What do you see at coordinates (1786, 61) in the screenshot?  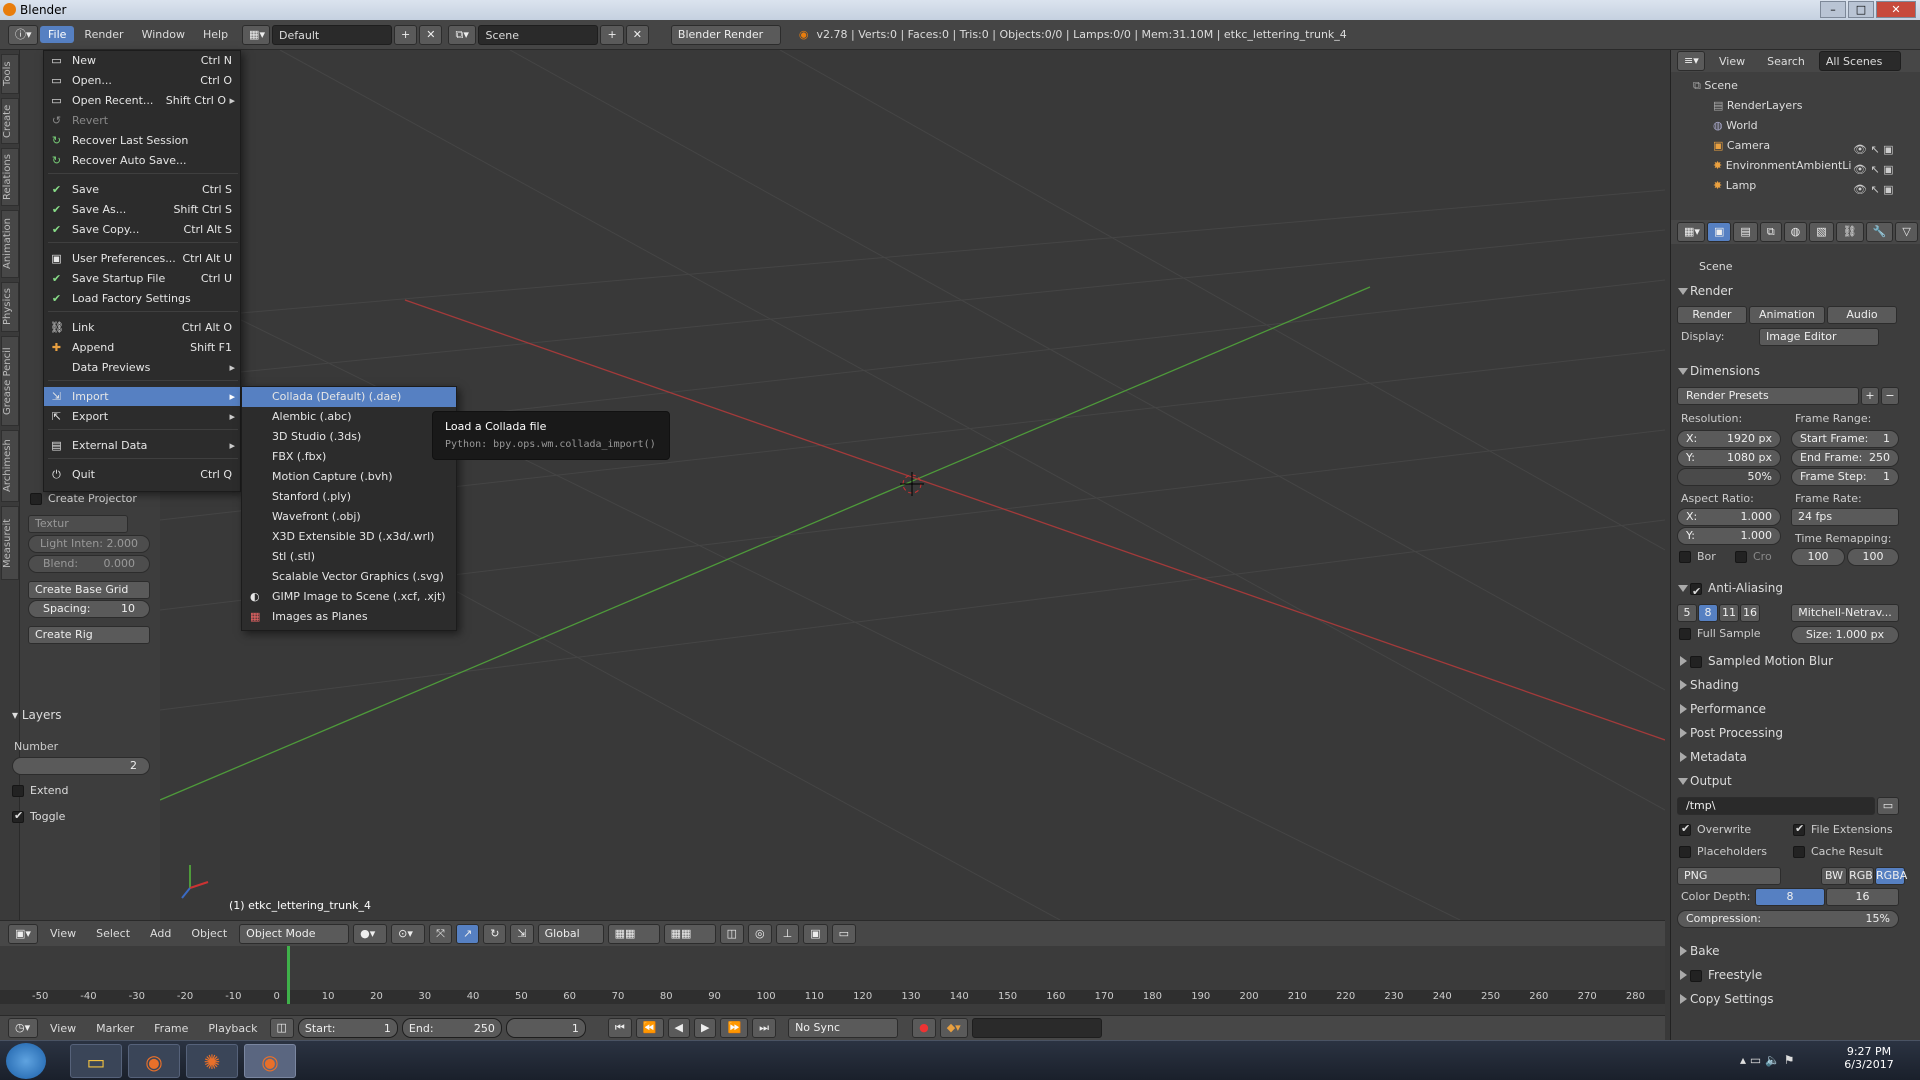 I see `ol-menu-search: Search` at bounding box center [1786, 61].